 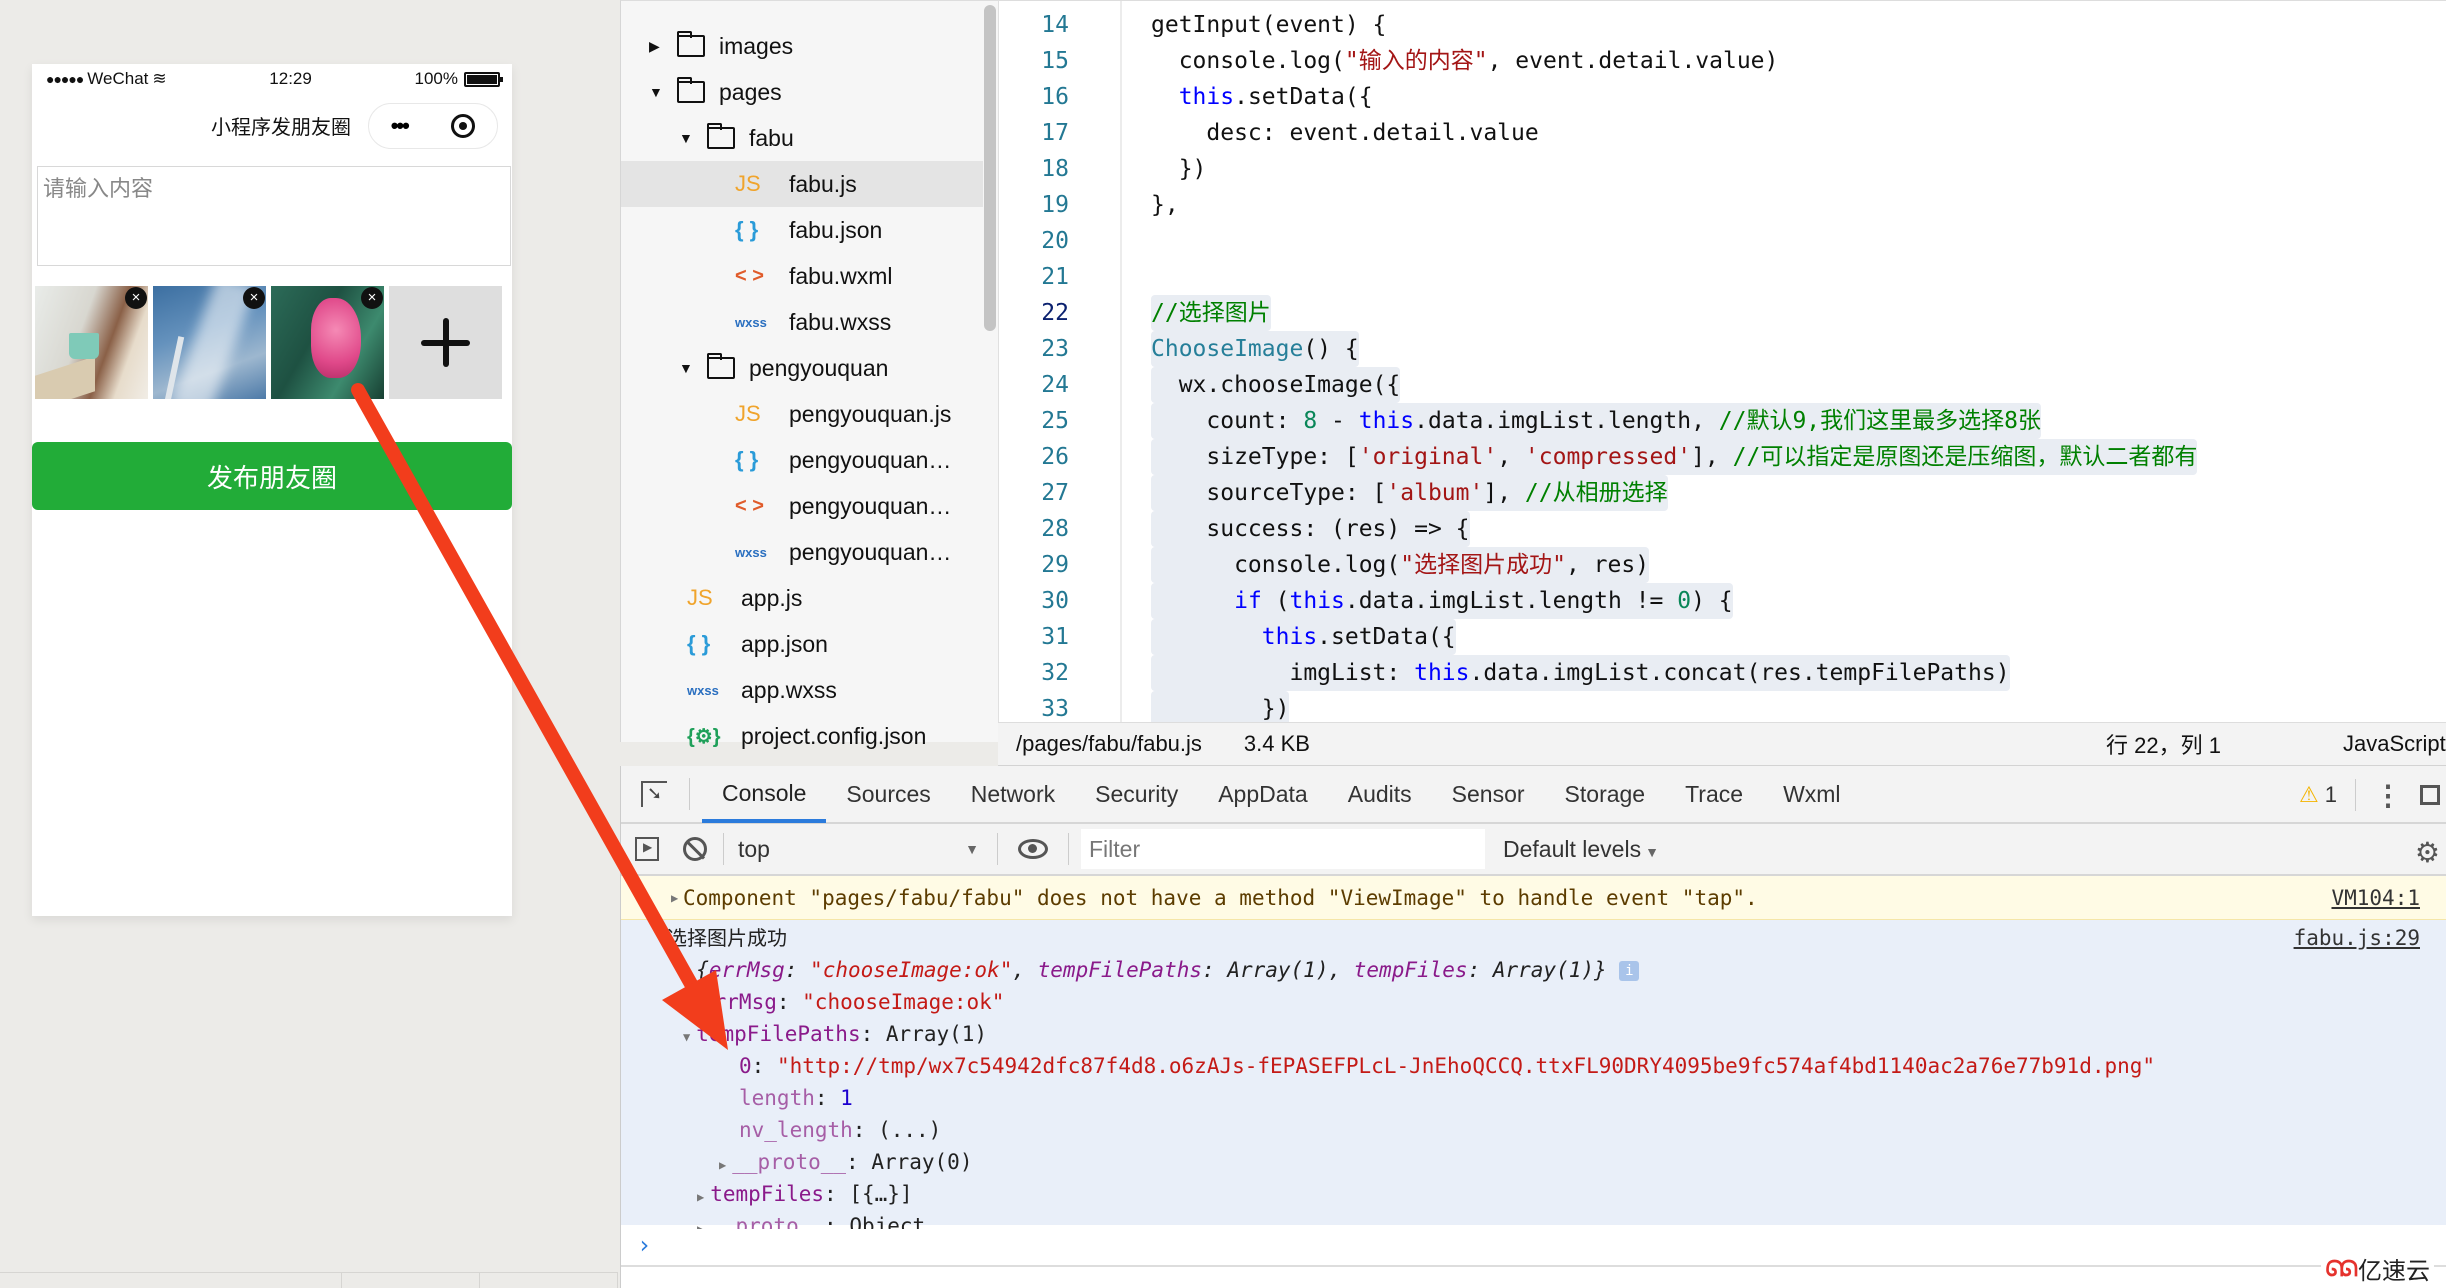 I want to click on tree-folder-fabu: ▼ fabu, so click(x=809, y=138).